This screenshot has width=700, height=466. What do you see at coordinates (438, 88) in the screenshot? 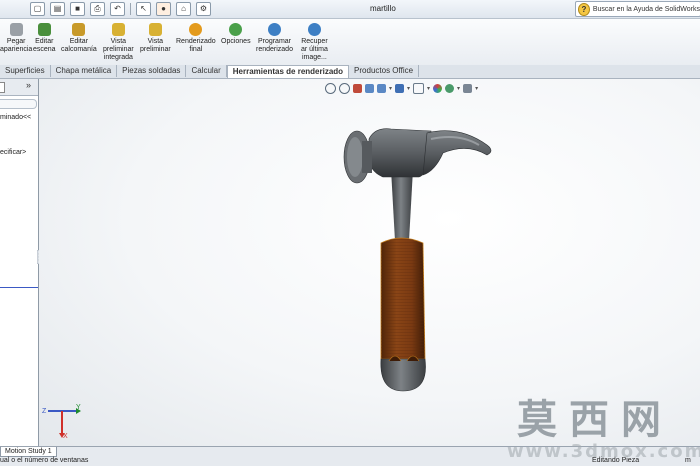
I see `edit-appearance-icon` at bounding box center [438, 88].